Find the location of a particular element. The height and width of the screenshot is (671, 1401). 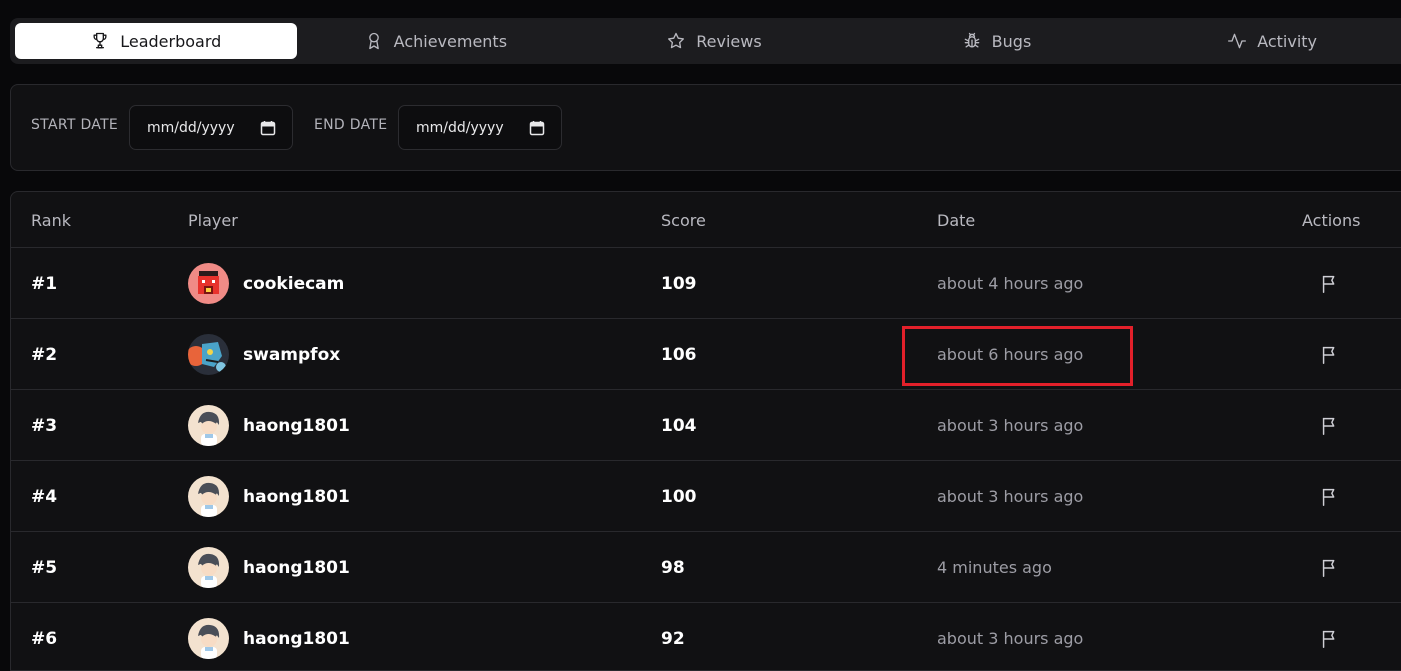

tab-bugs: Bugs is located at coordinates (996, 41).